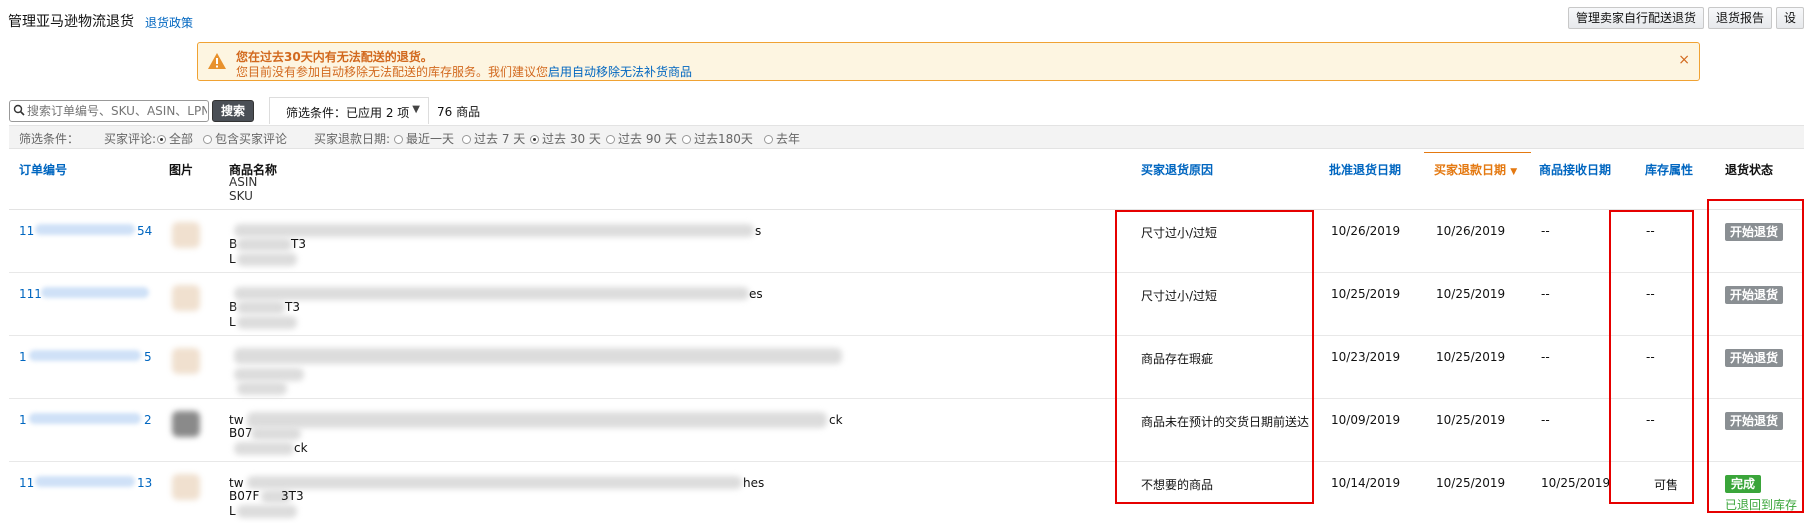 The image size is (1804, 523). I want to click on date-option-90-days: 过去 90 天, so click(641, 138).